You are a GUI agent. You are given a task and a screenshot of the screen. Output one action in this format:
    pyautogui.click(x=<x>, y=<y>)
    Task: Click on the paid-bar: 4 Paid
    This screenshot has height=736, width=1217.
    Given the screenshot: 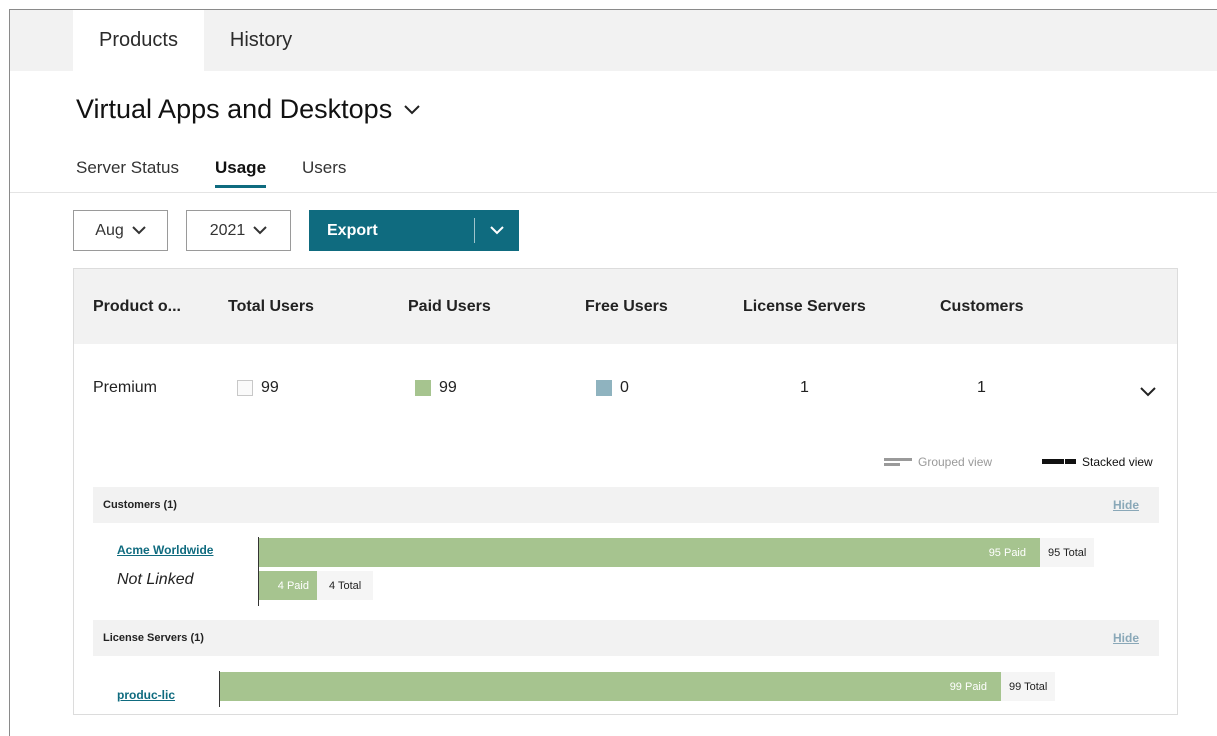 What is the action you would take?
    pyautogui.click(x=288, y=585)
    